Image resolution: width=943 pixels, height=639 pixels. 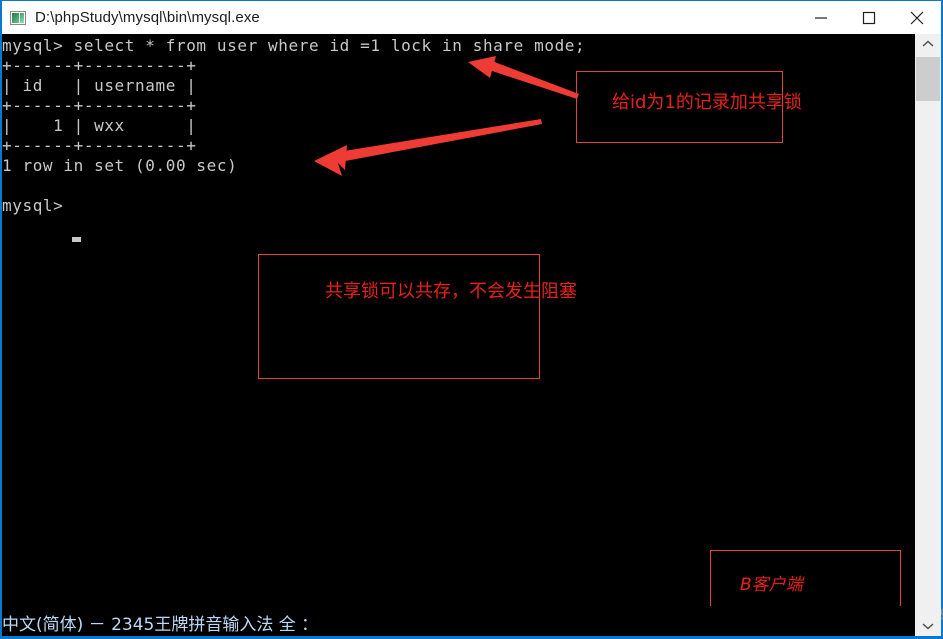 I want to click on title-bar: D:\phpStudy\mysql\bin\mysql.exe, so click(x=471, y=17).